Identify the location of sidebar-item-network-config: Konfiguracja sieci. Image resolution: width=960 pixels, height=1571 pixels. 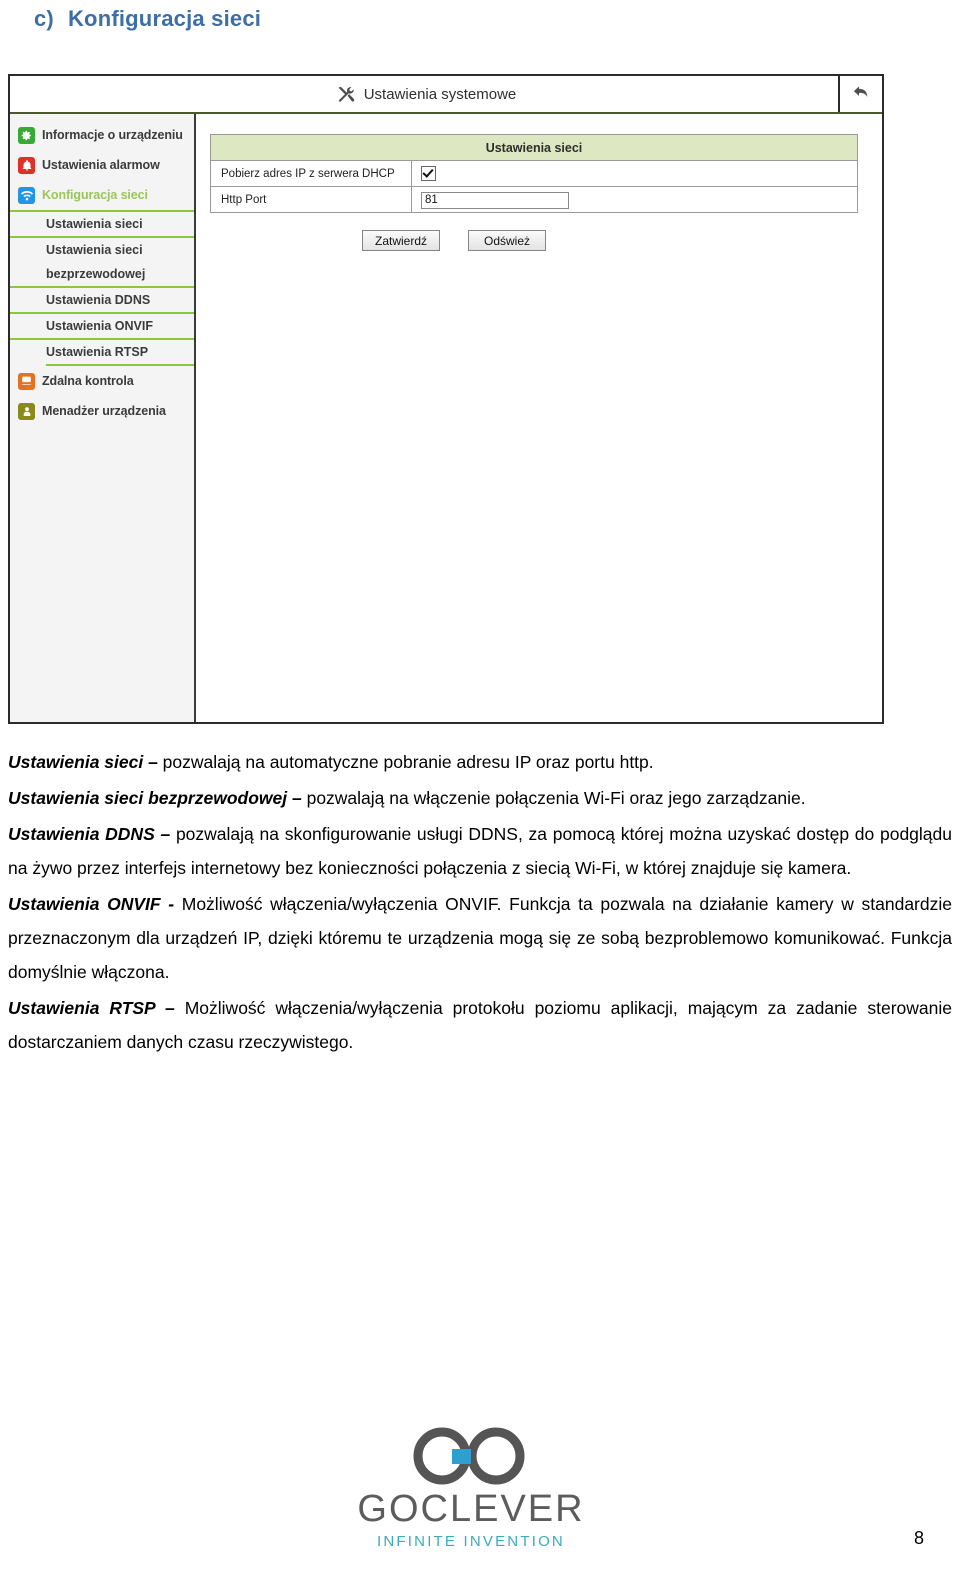
(102, 195).